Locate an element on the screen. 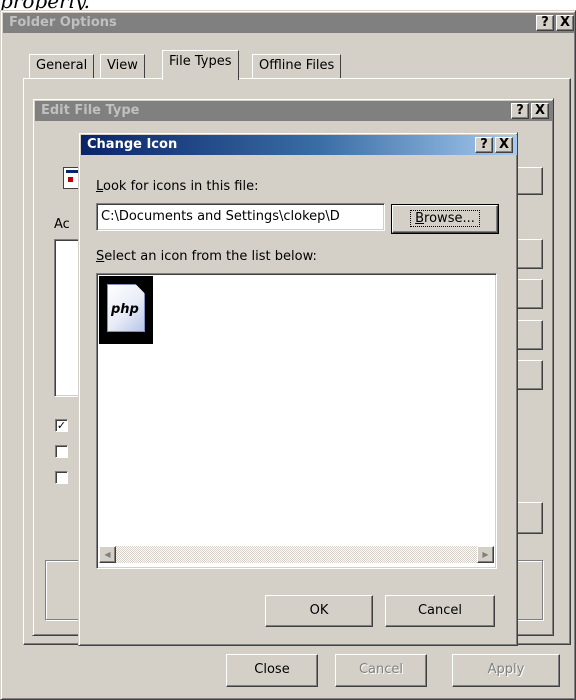  confirm-open-checkbox: ✓ is located at coordinates (61, 425).